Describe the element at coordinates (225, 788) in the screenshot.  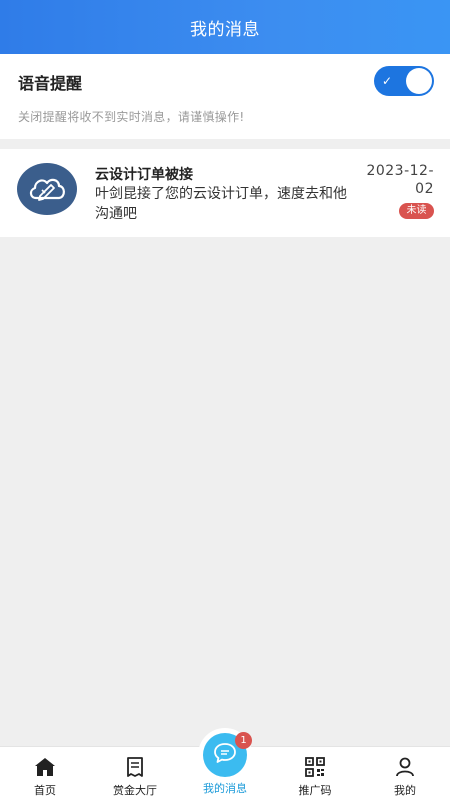
I see `tab-my-messages-label: 我的消息` at that location.